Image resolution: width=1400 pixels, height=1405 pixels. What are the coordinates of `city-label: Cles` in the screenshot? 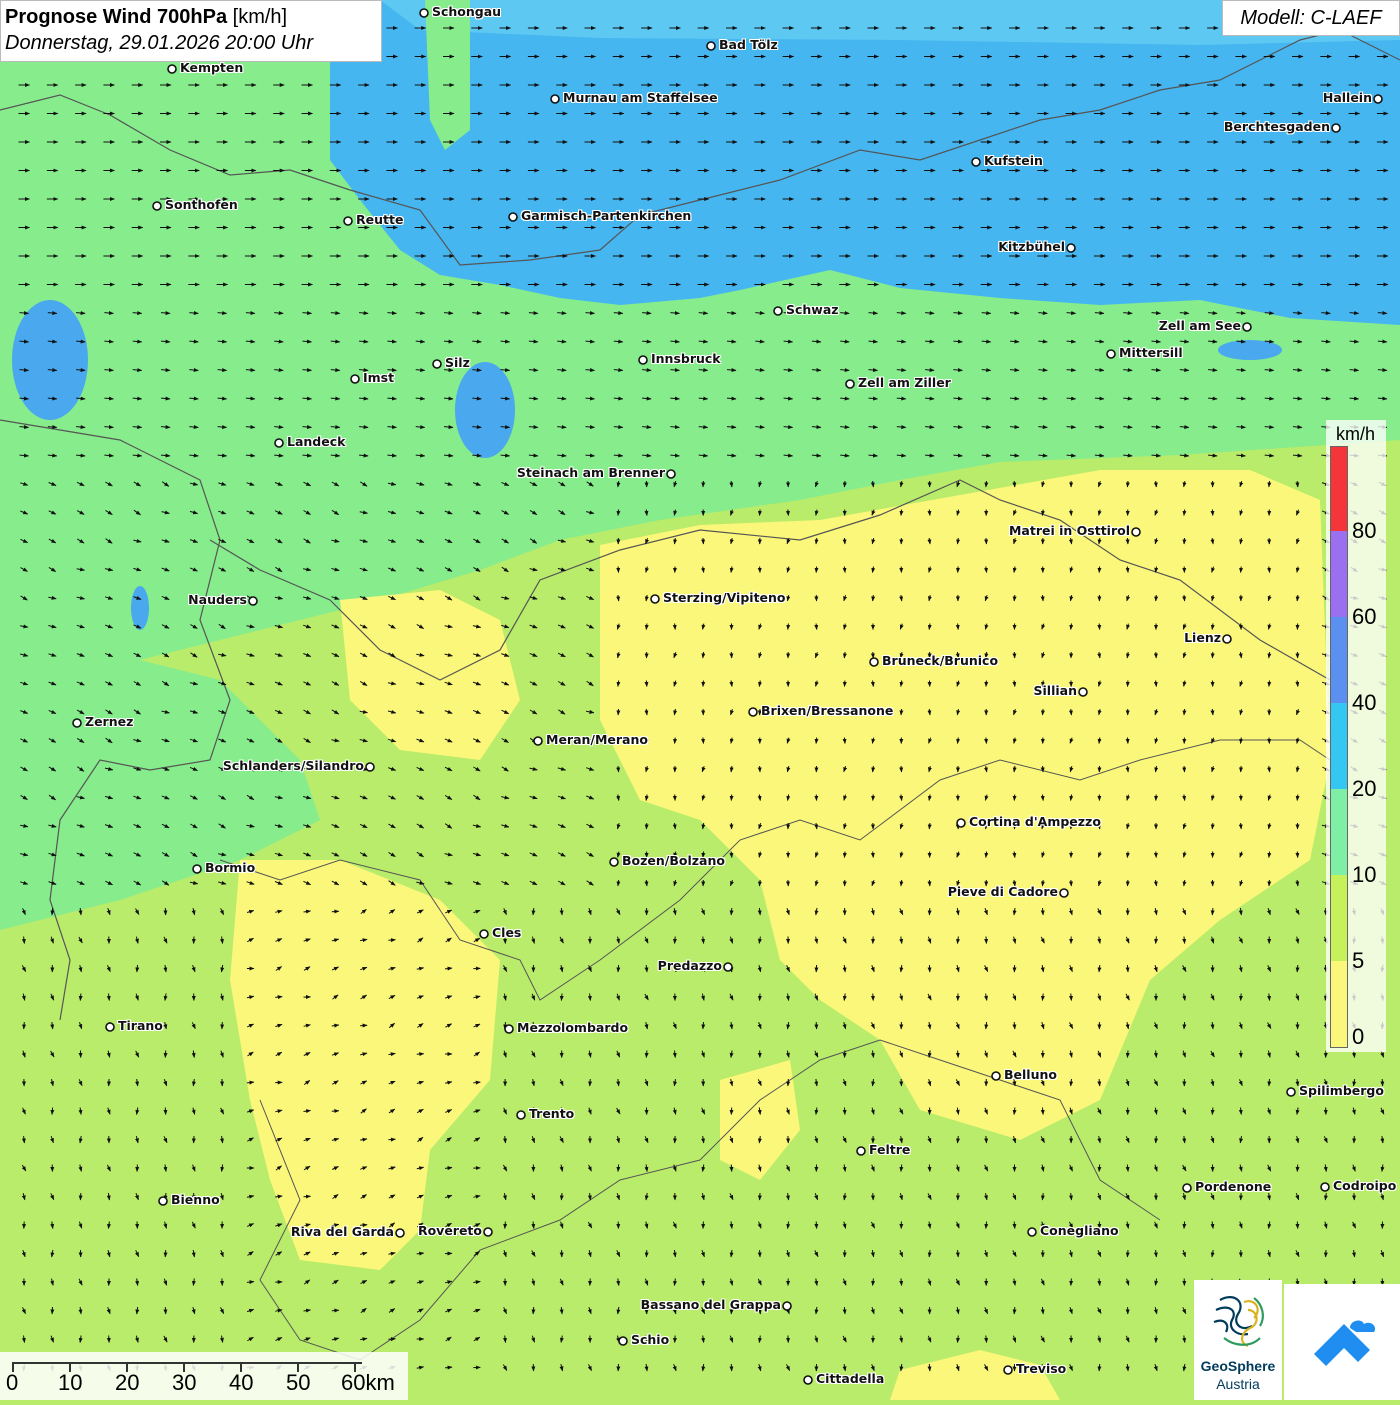 It's located at (506, 933).